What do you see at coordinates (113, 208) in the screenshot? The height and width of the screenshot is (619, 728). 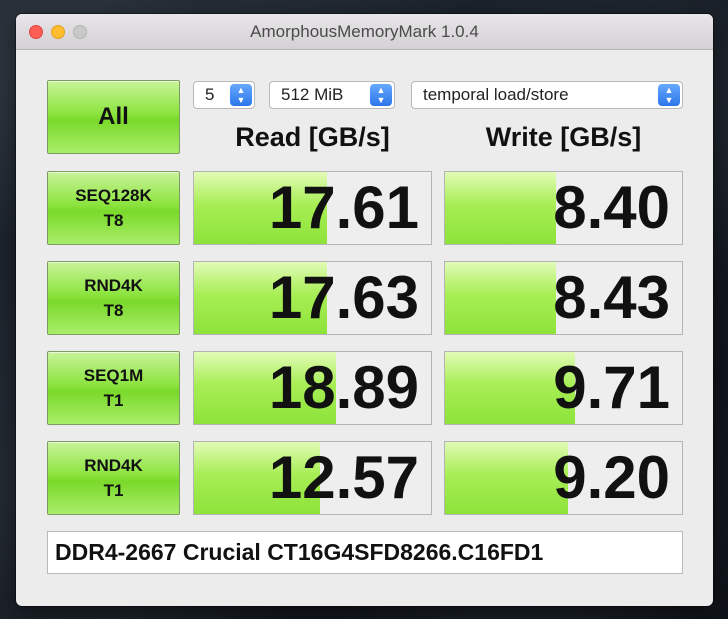 I see `test-button: SEQ128K T8` at bounding box center [113, 208].